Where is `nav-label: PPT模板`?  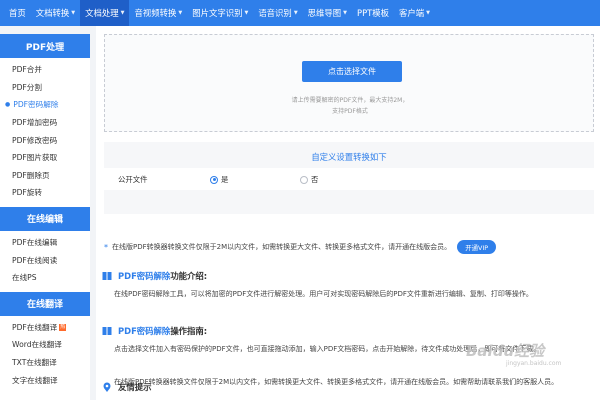 nav-label: PPT模板 is located at coordinates (373, 13).